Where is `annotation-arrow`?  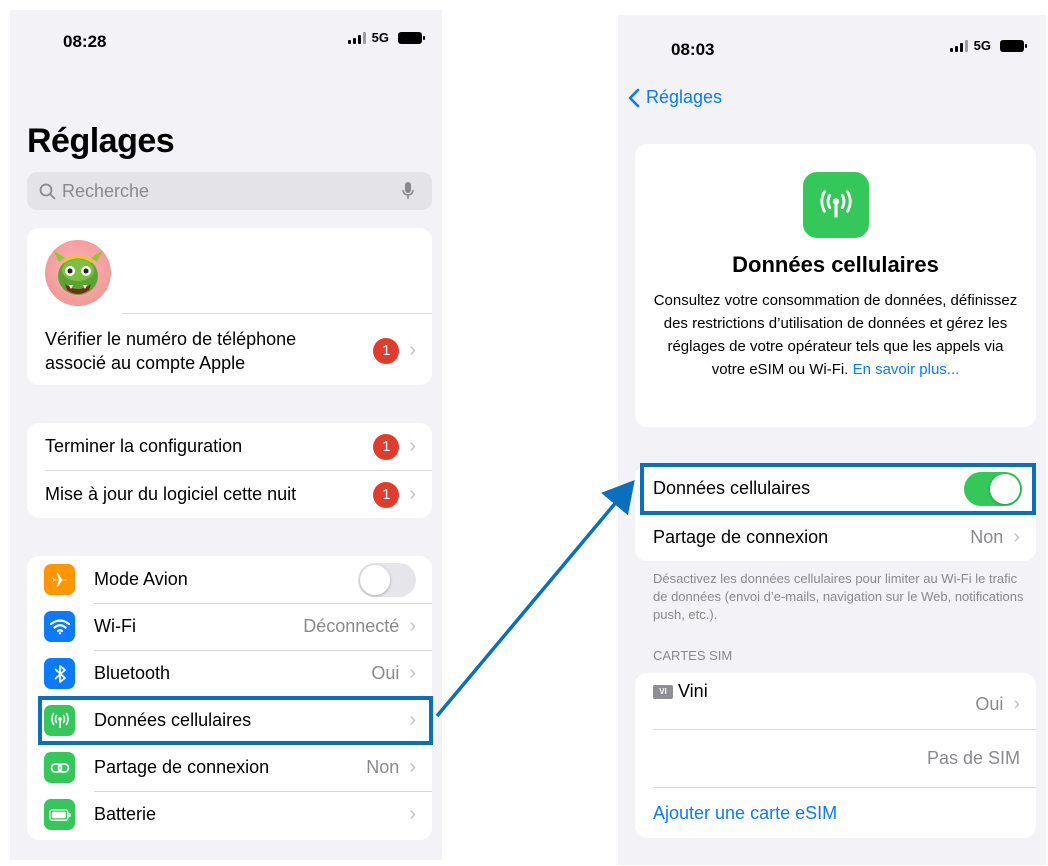 annotation-arrow is located at coordinates (535, 598).